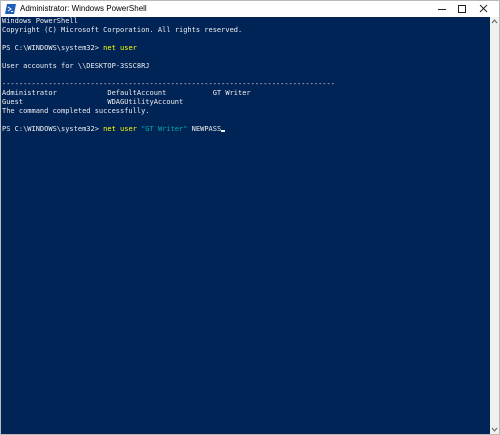 The height and width of the screenshot is (435, 500). Describe the element at coordinates (10, 9) in the screenshot. I see `powershell-icon` at that location.